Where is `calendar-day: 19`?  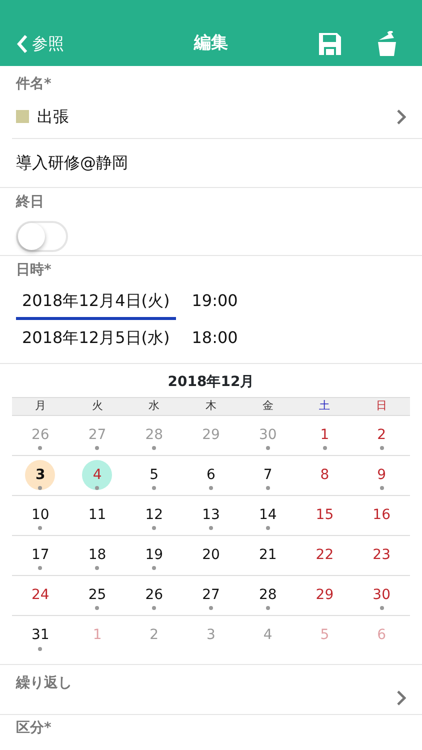 calendar-day: 19 is located at coordinates (154, 555).